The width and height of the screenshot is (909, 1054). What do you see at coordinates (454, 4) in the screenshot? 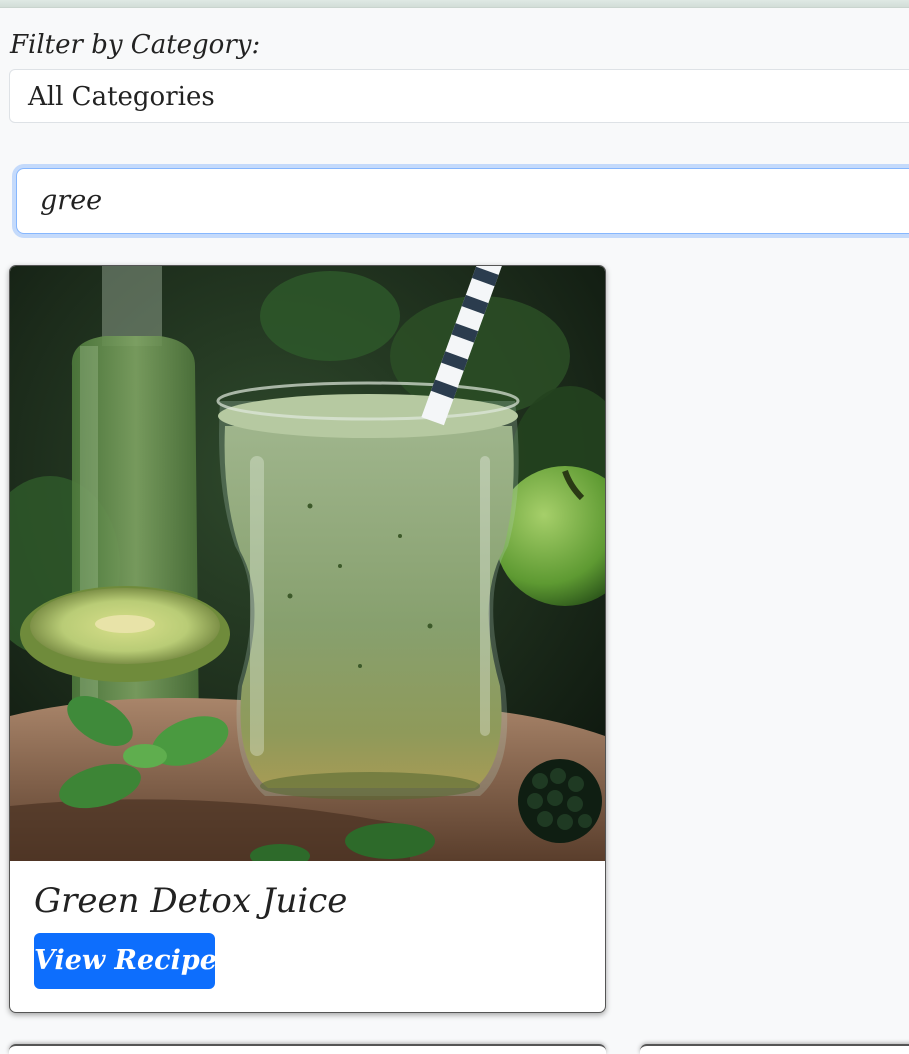
I see `top-divider` at bounding box center [454, 4].